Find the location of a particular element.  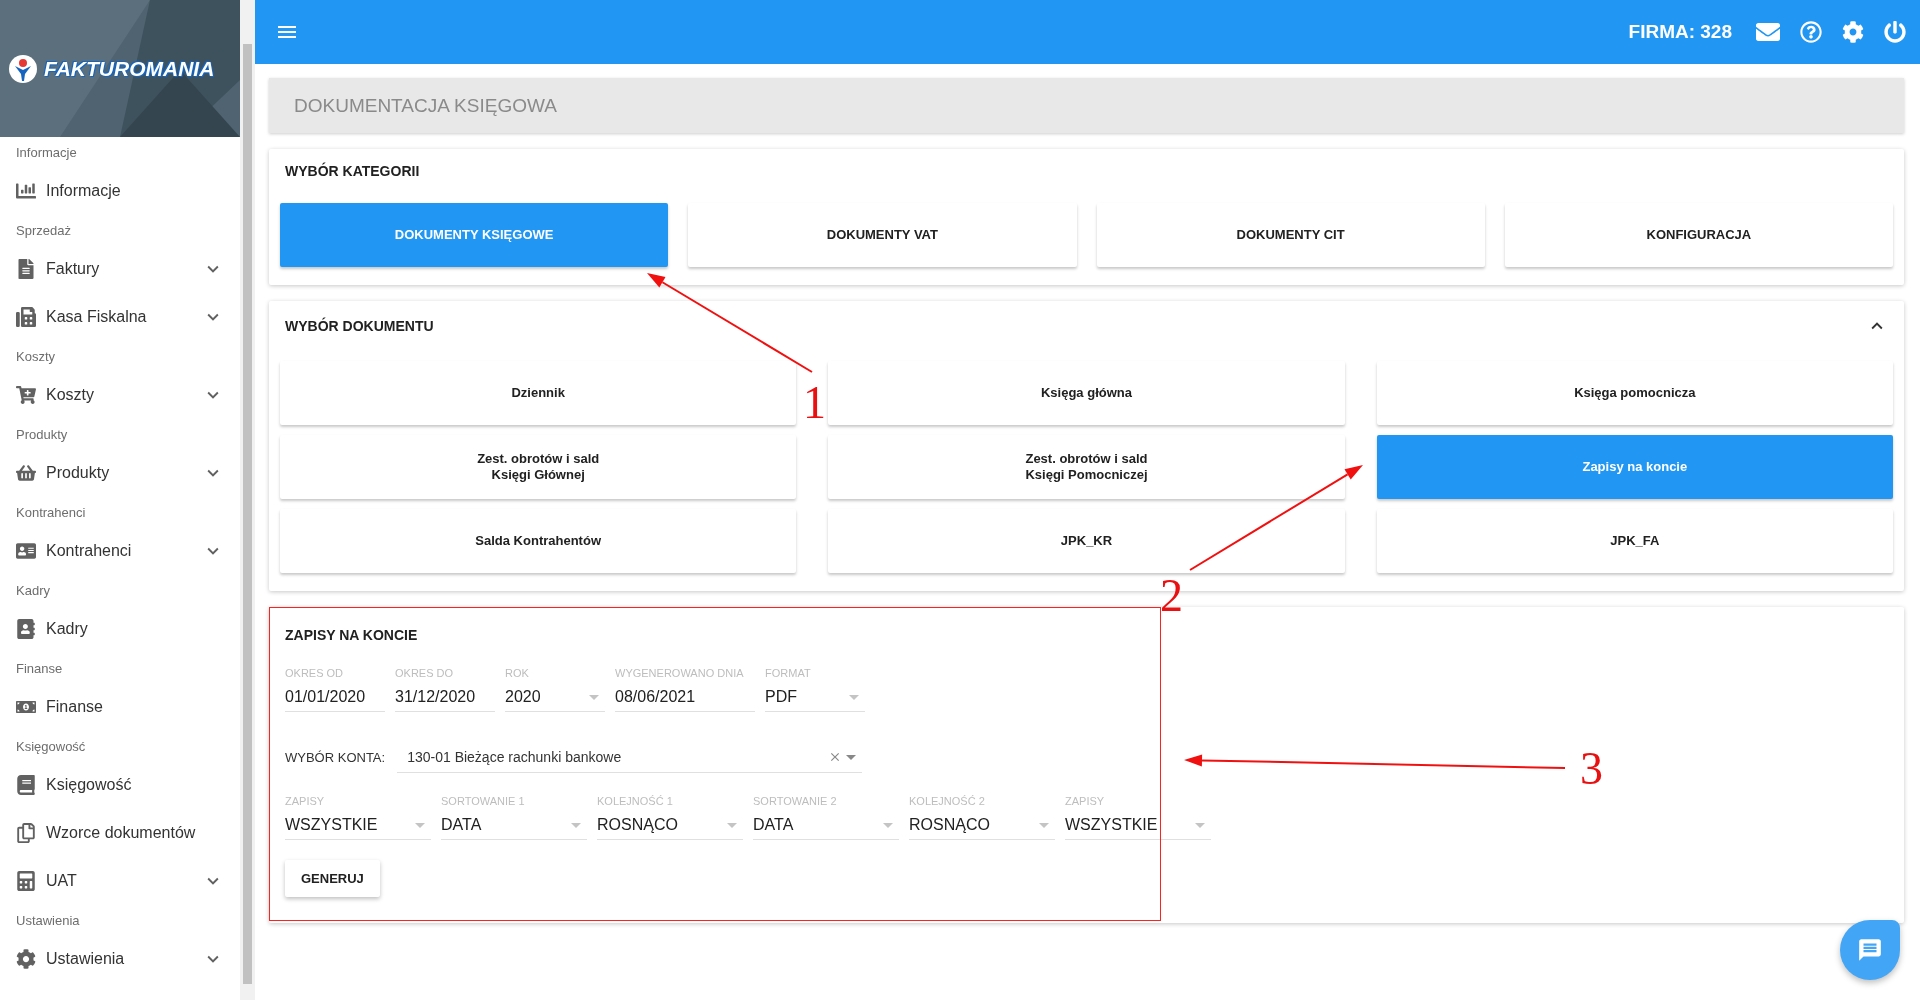

fax-icon is located at coordinates (26, 317).